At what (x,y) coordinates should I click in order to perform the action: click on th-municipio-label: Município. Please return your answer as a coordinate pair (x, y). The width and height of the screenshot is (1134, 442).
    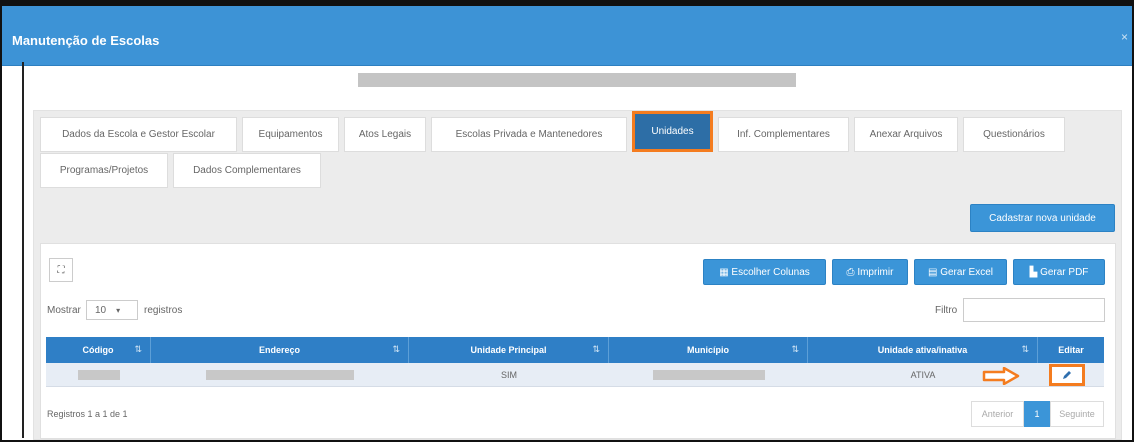
    Looking at the image, I should click on (708, 350).